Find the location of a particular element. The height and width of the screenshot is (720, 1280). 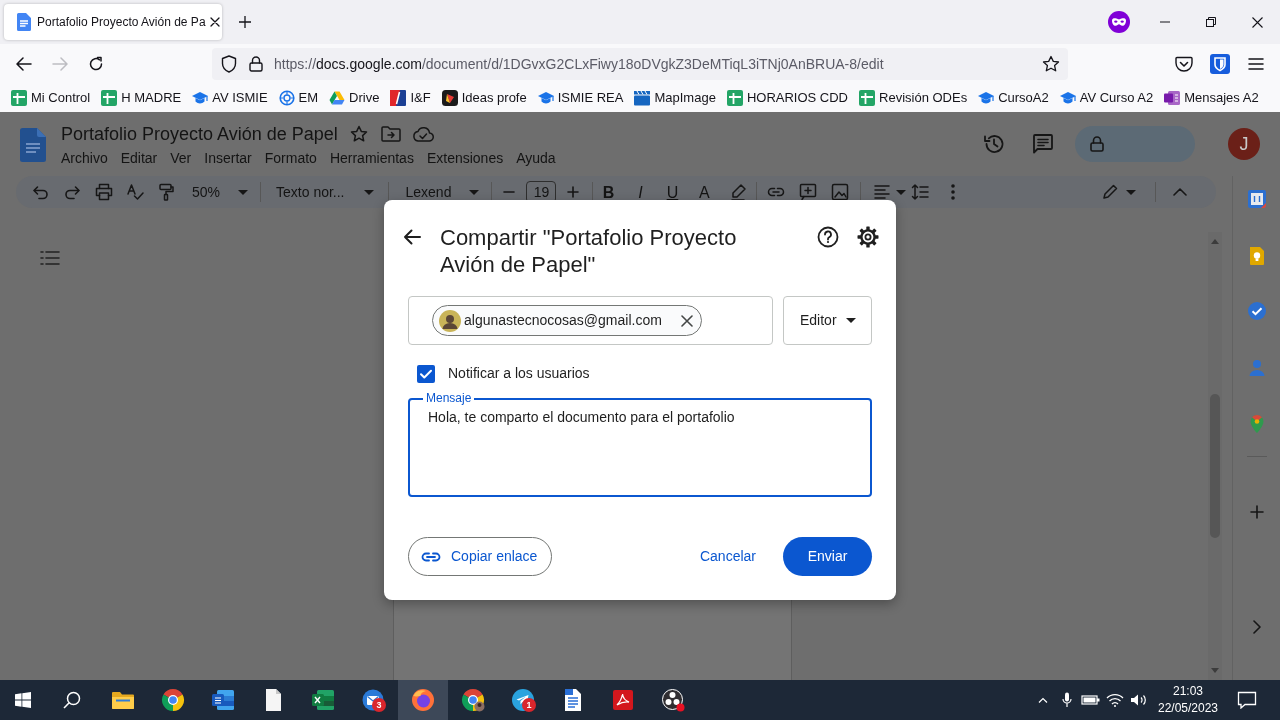

bookmark-item: EM is located at coordinates (298, 98).